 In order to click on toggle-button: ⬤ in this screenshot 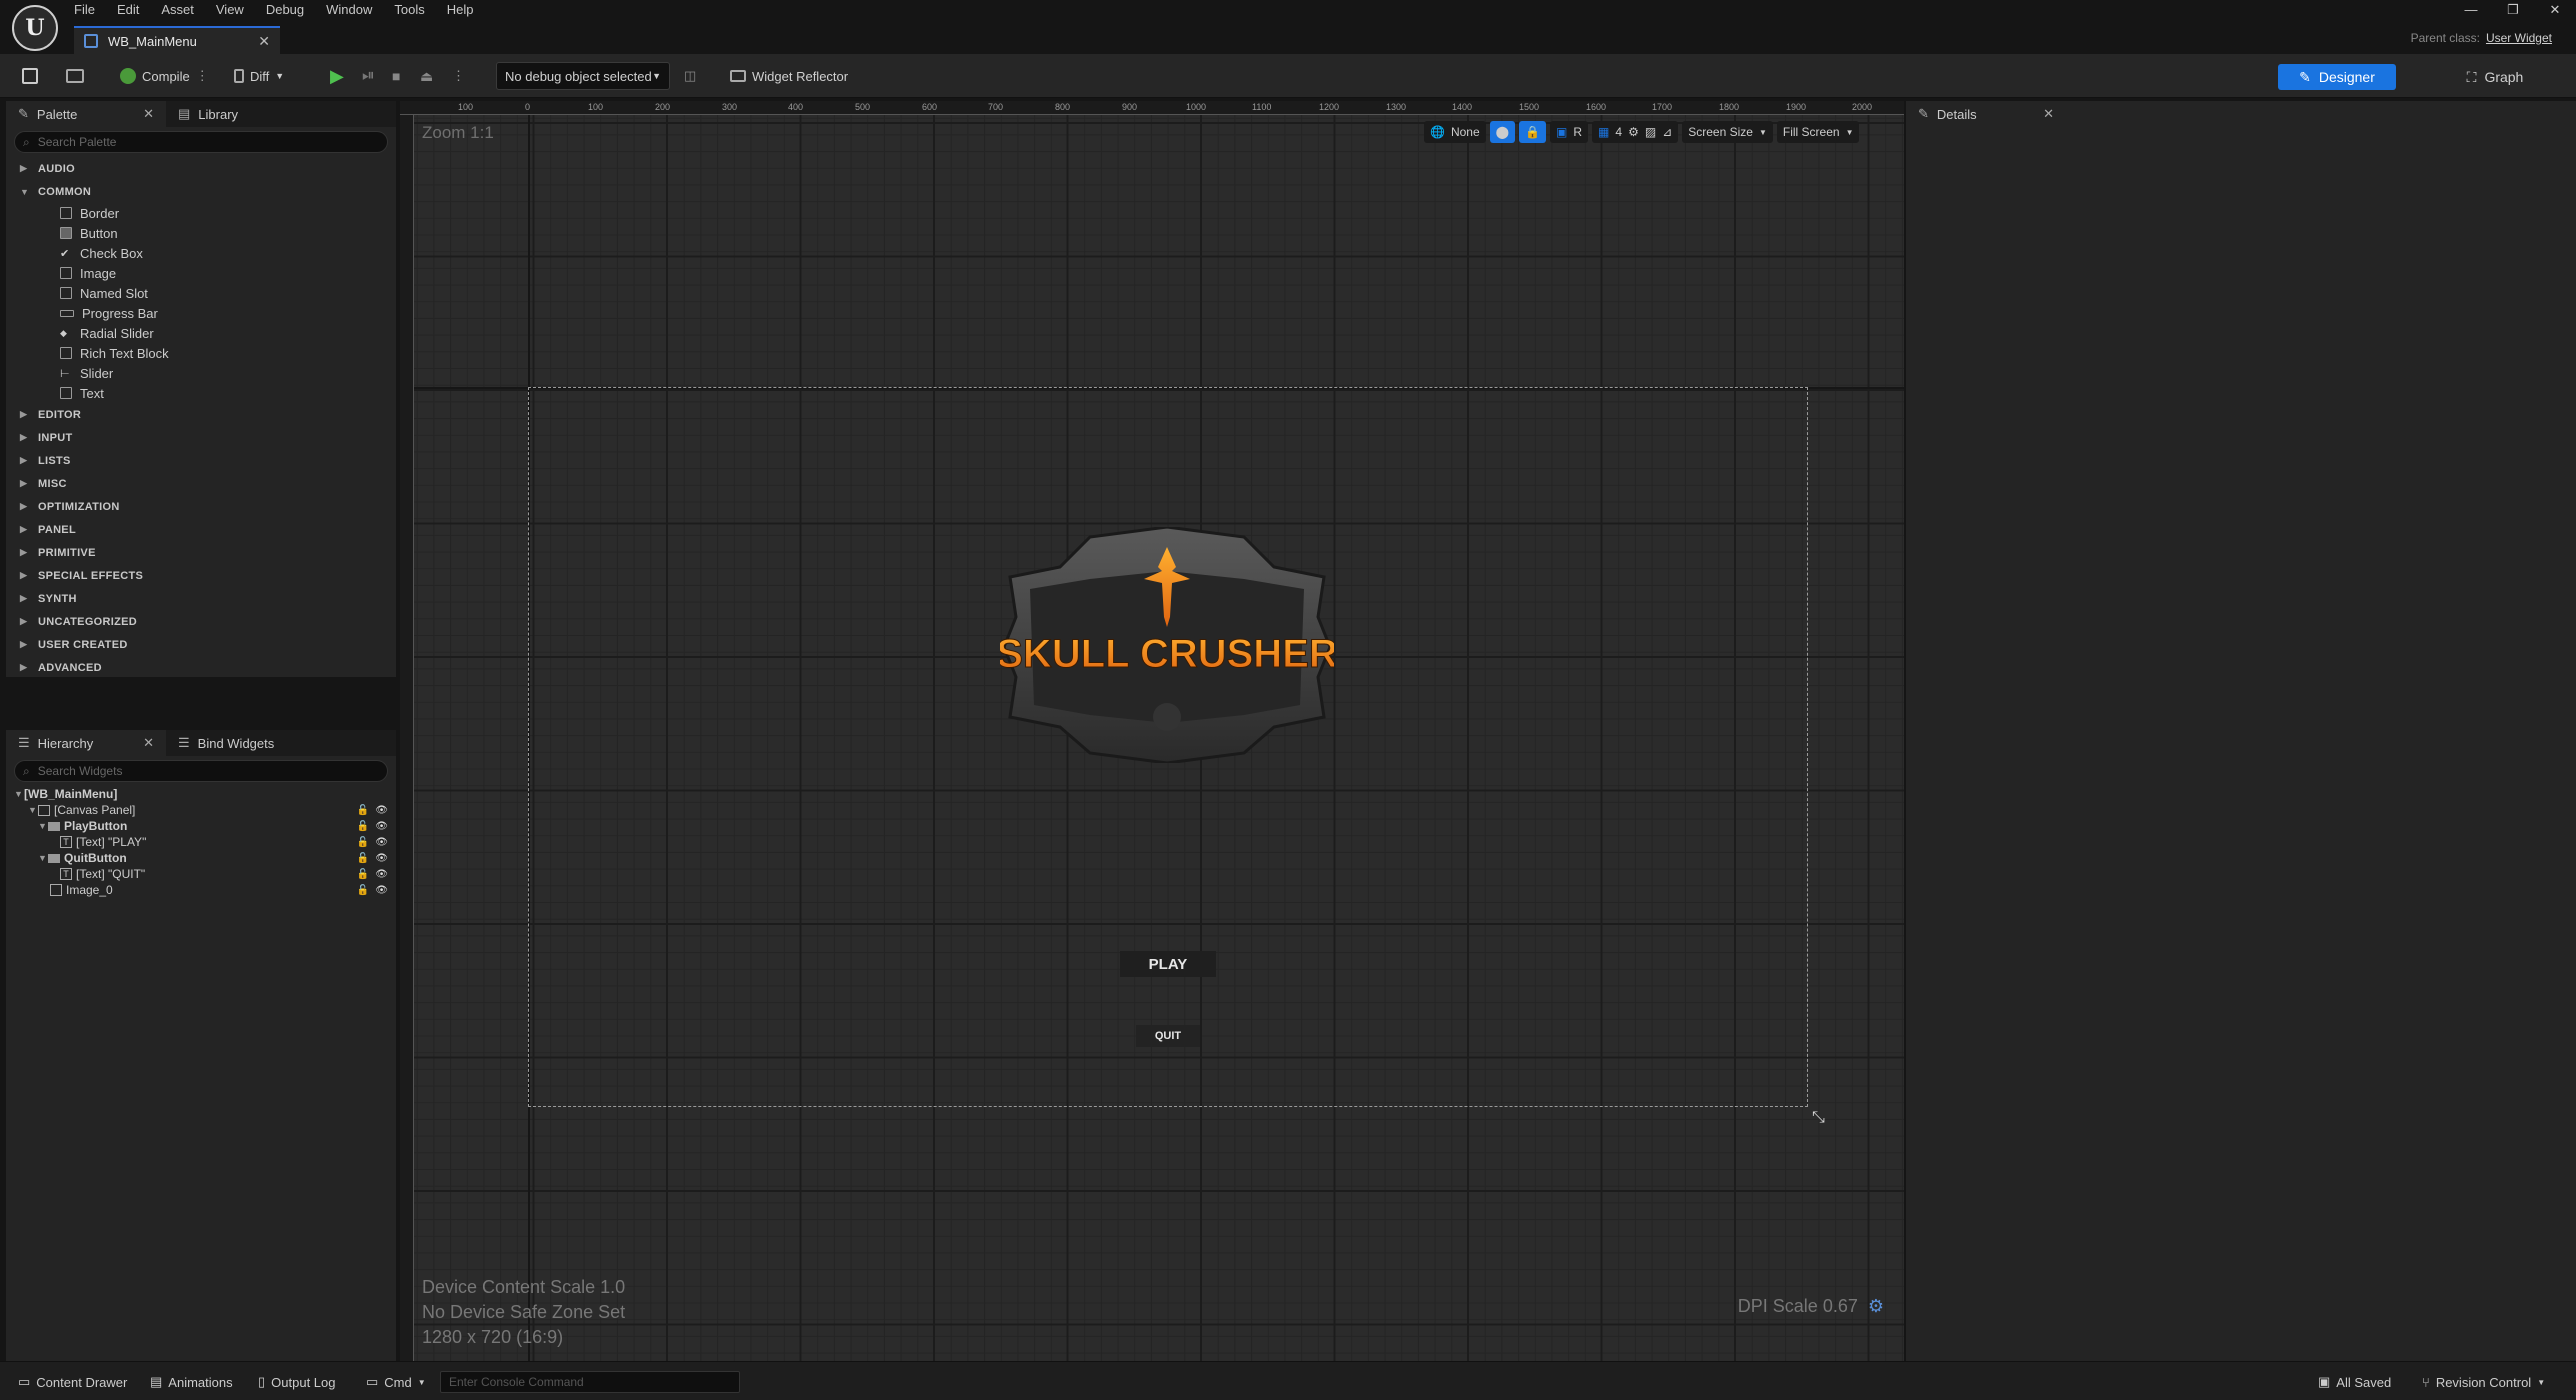, I will do `click(1502, 132)`.